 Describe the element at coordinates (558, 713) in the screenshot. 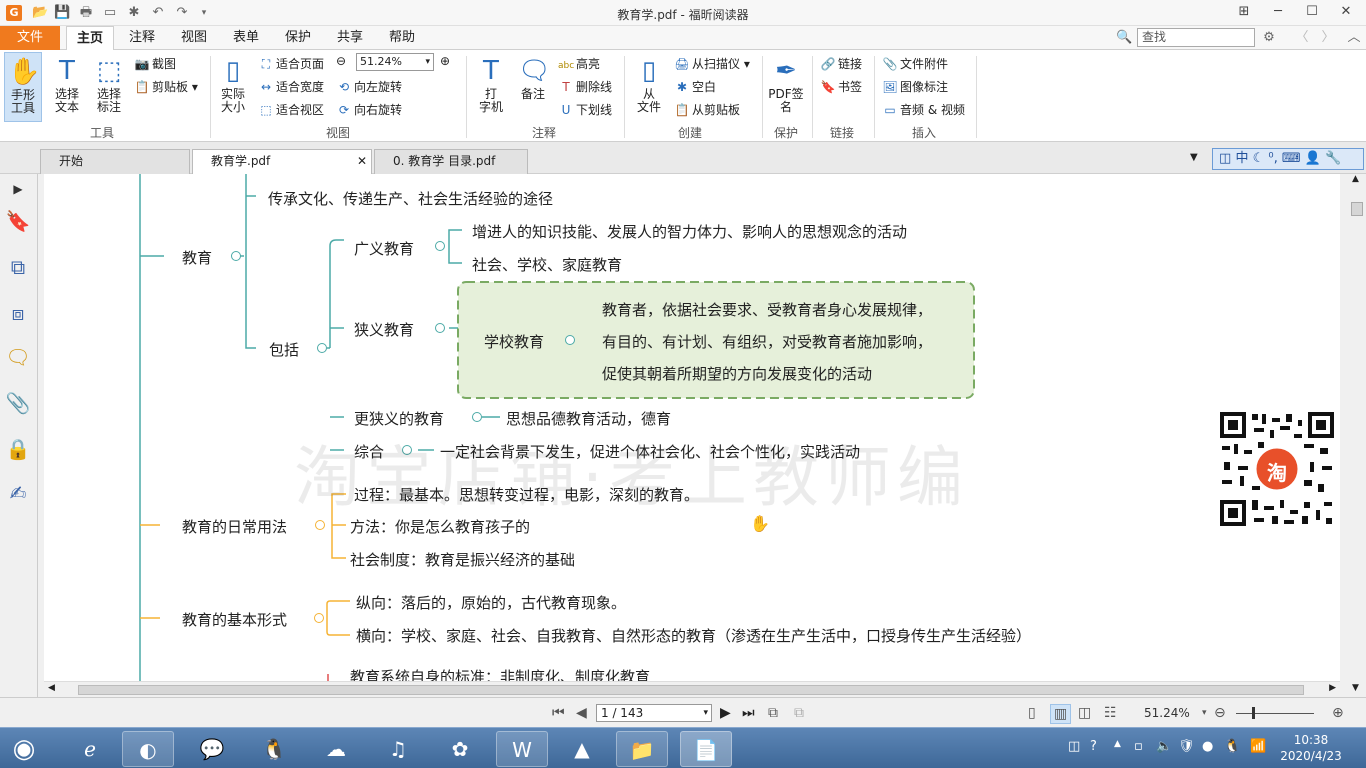

I see `first-page-icon: ⏮` at that location.